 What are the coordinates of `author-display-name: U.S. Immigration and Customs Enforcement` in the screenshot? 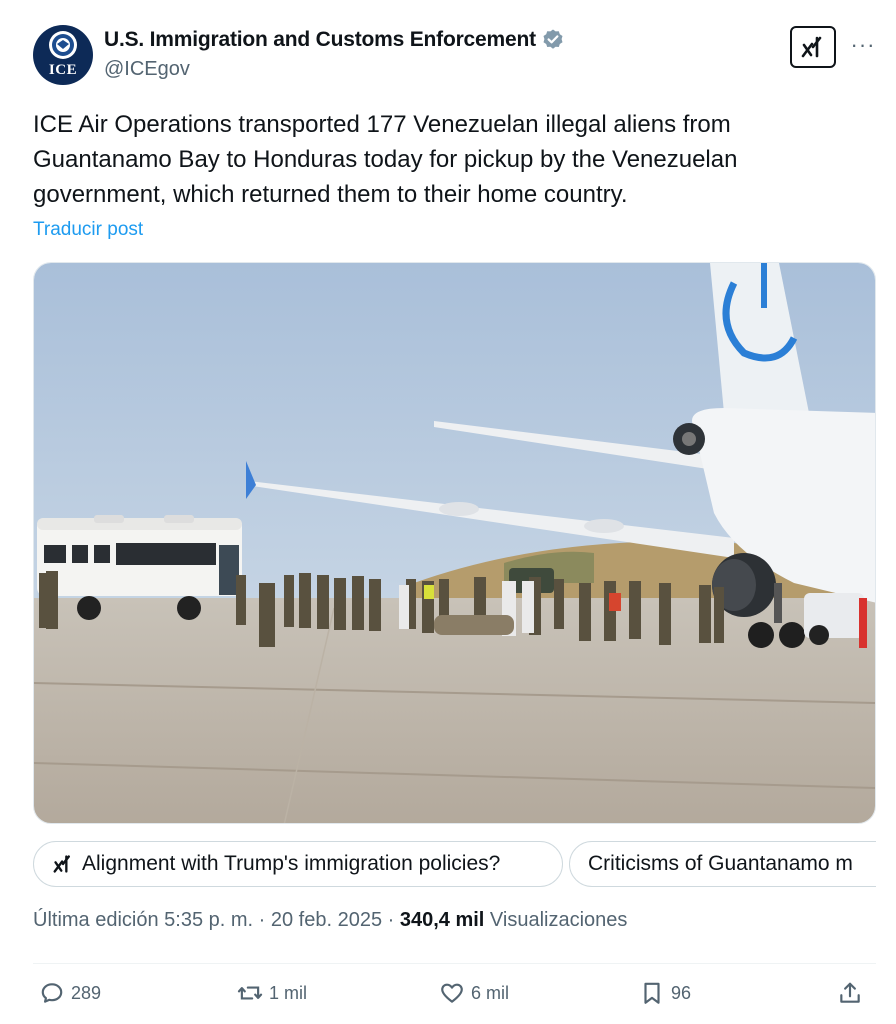 It's located at (320, 40).